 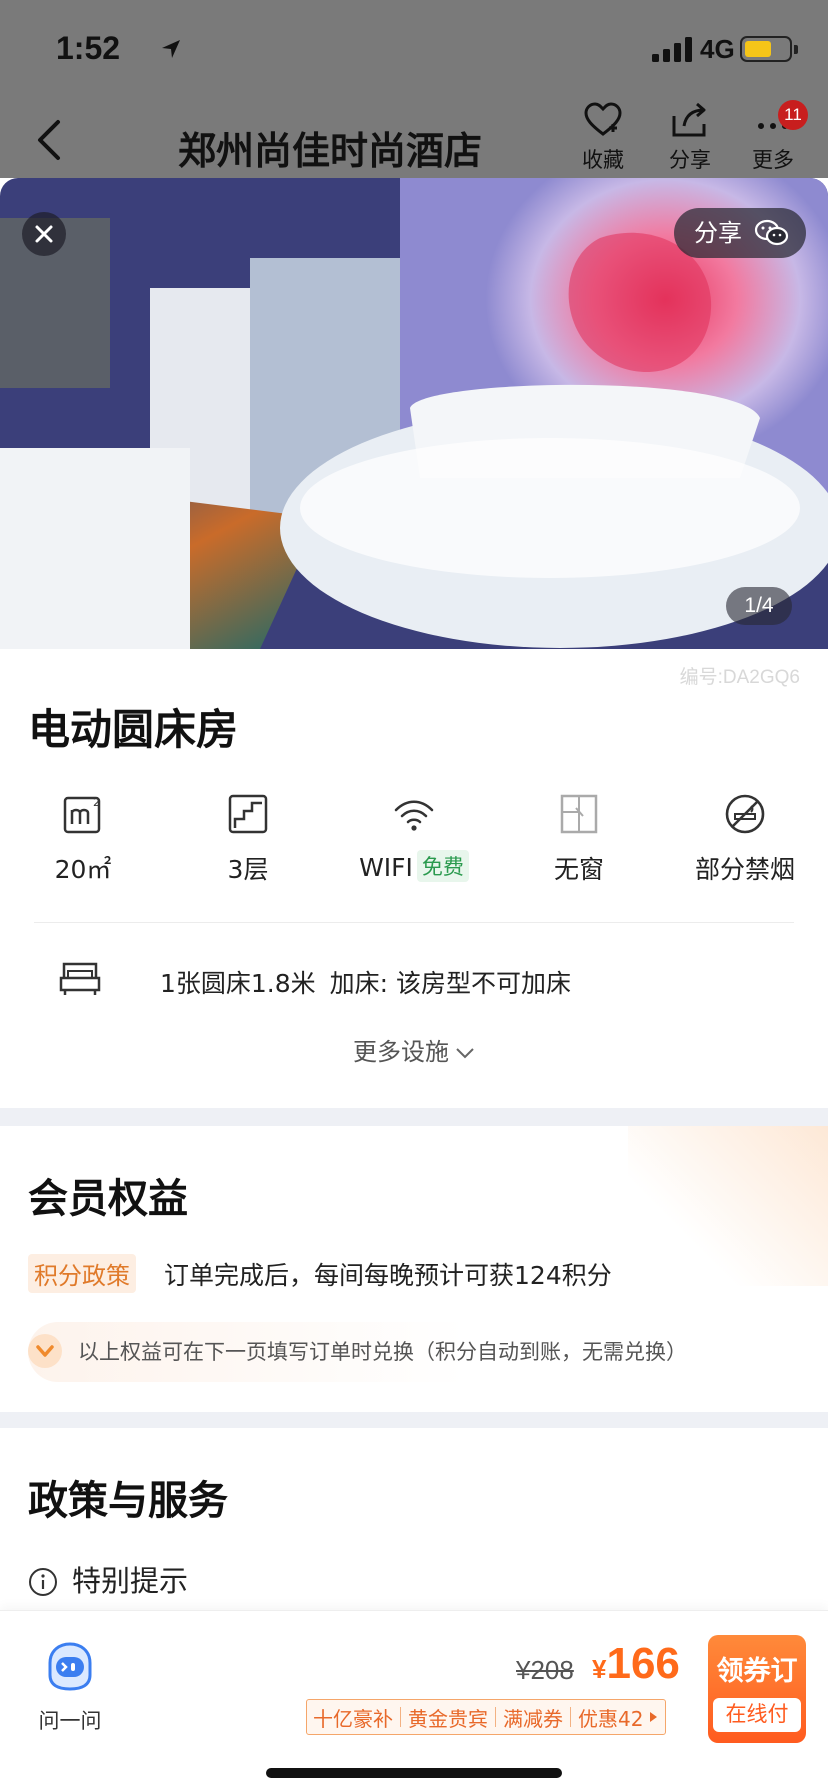 What do you see at coordinates (50, 140) in the screenshot?
I see `back-icon` at bounding box center [50, 140].